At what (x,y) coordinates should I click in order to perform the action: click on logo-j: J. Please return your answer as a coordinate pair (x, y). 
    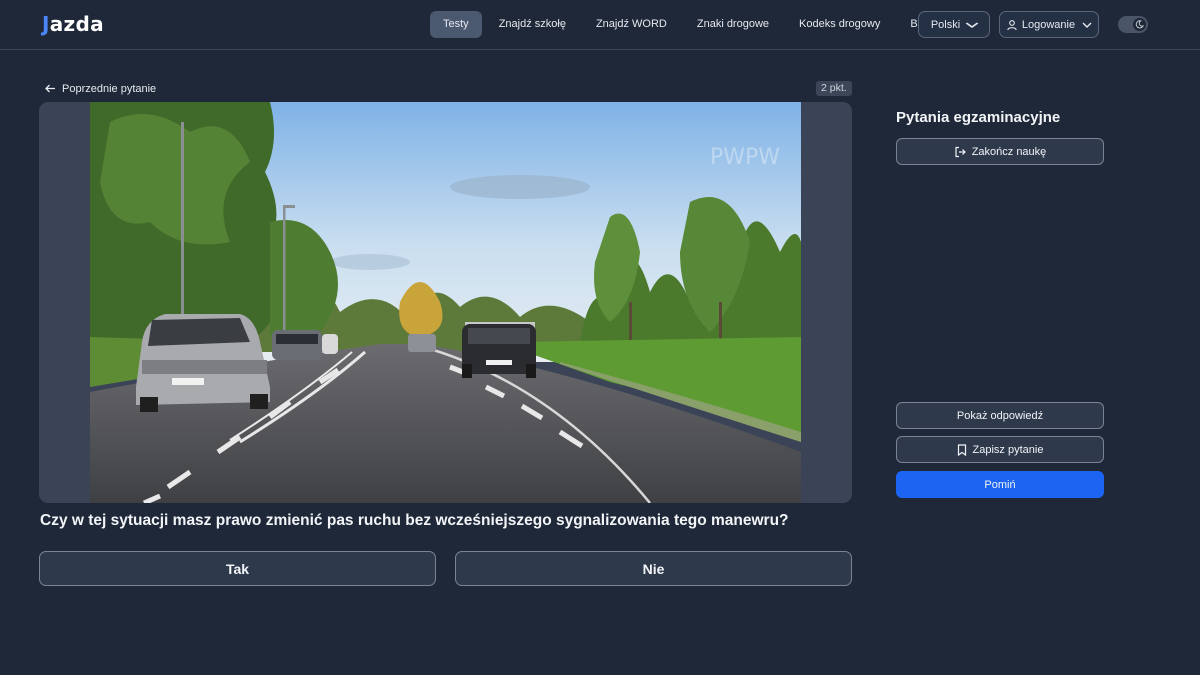
    Looking at the image, I should click on (46, 24).